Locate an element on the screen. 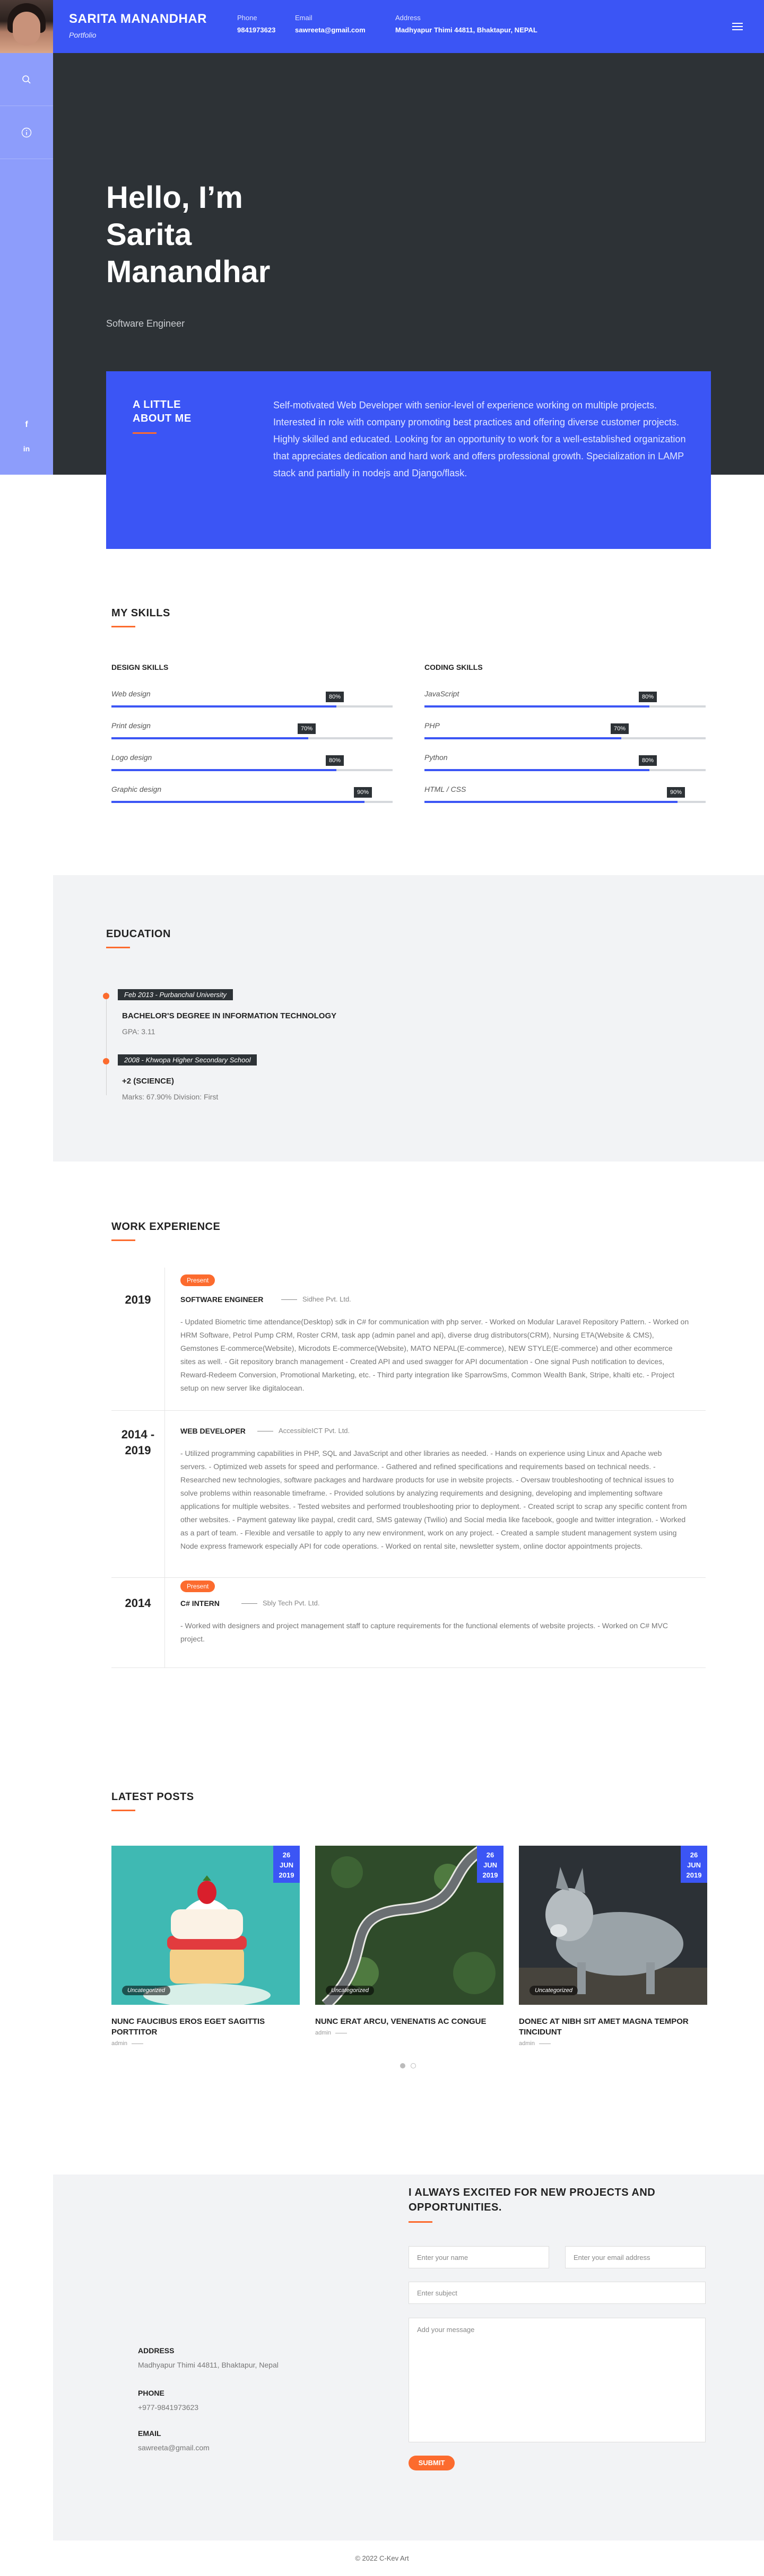 This screenshot has width=764, height=2576. post-image-road is located at coordinates (409, 1925).